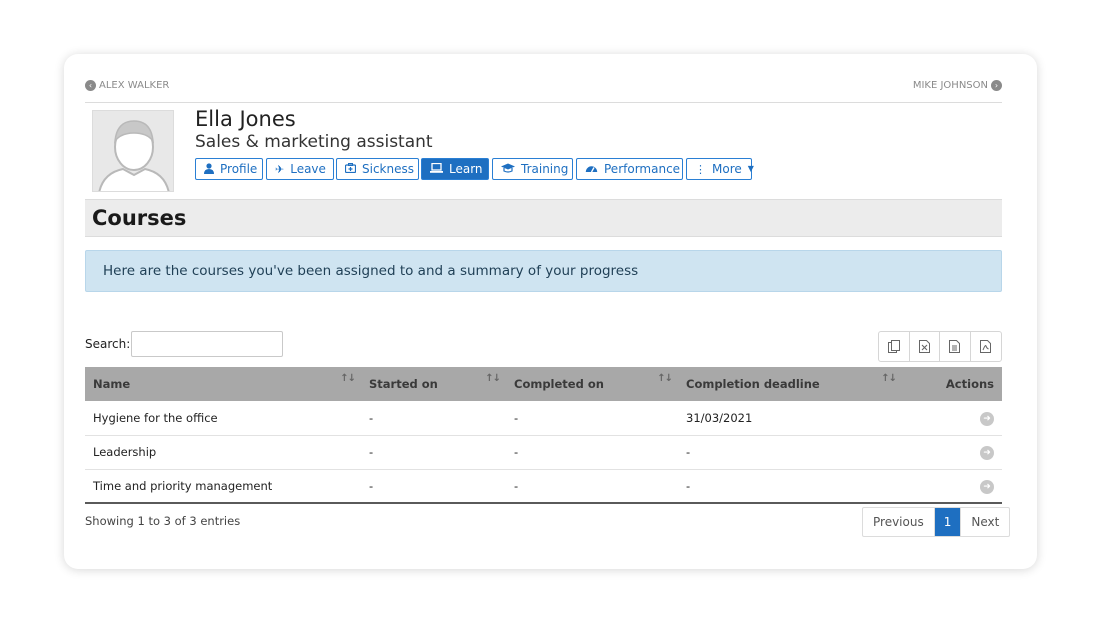 Image resolution: width=1100 pixels, height=630 pixels. I want to click on export-buttons, so click(940, 346).